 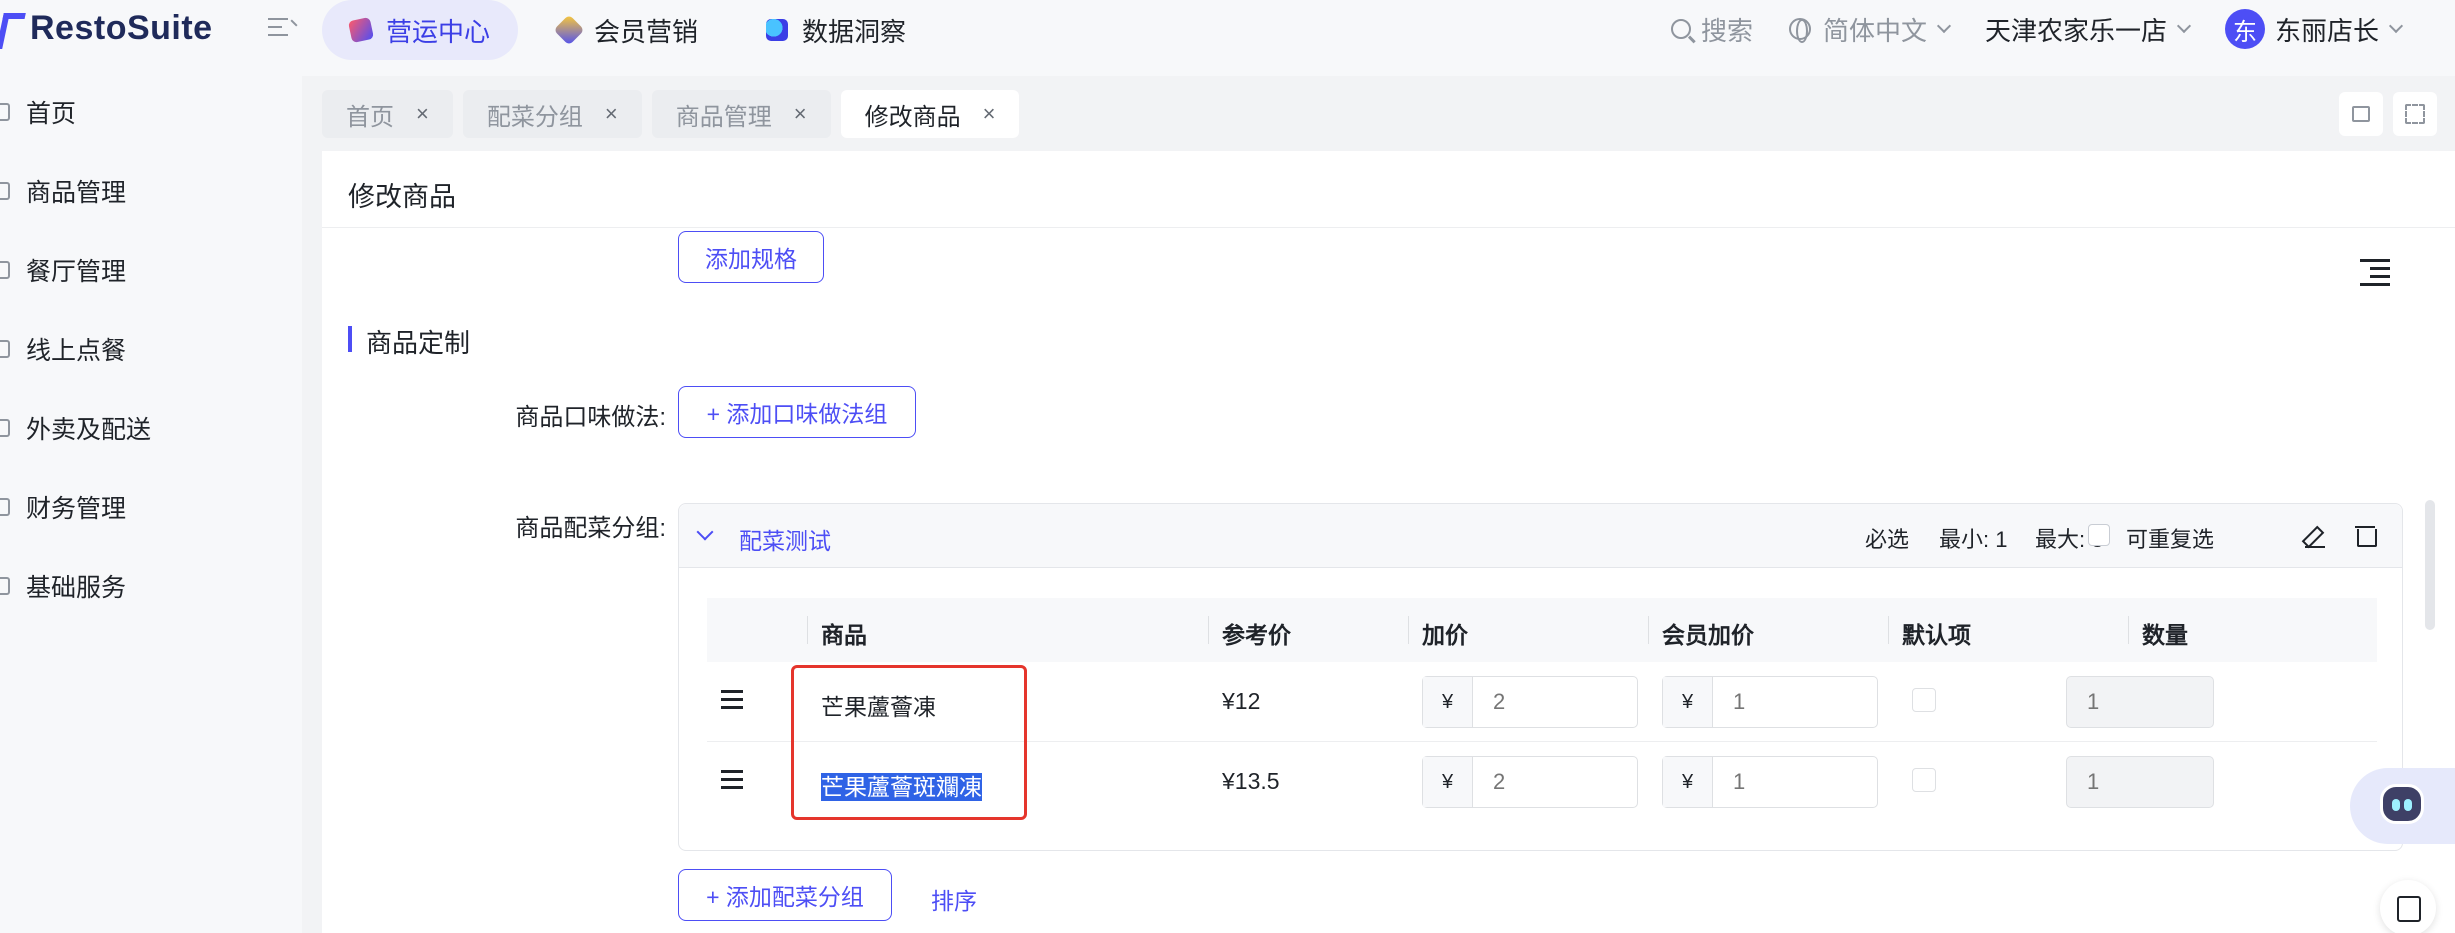 What do you see at coordinates (350, 339) in the screenshot?
I see `section-marker` at bounding box center [350, 339].